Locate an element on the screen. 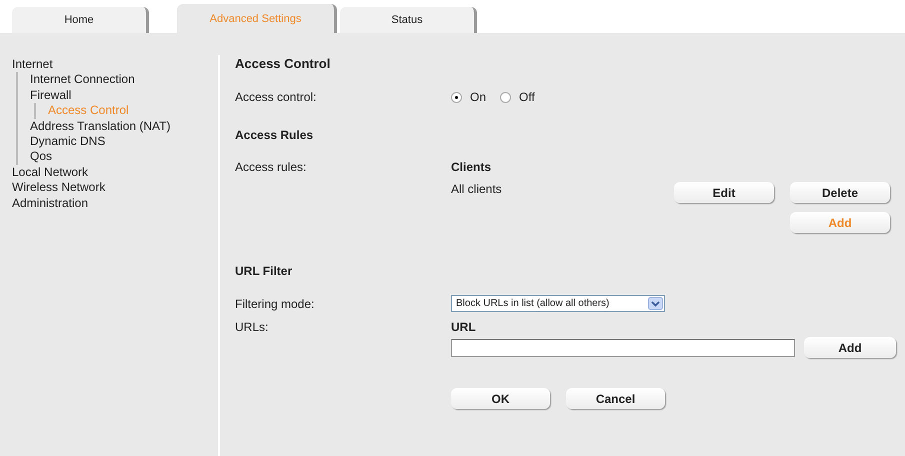 Image resolution: width=905 pixels, height=456 pixels. table-cell-text: All clients is located at coordinates (477, 189).